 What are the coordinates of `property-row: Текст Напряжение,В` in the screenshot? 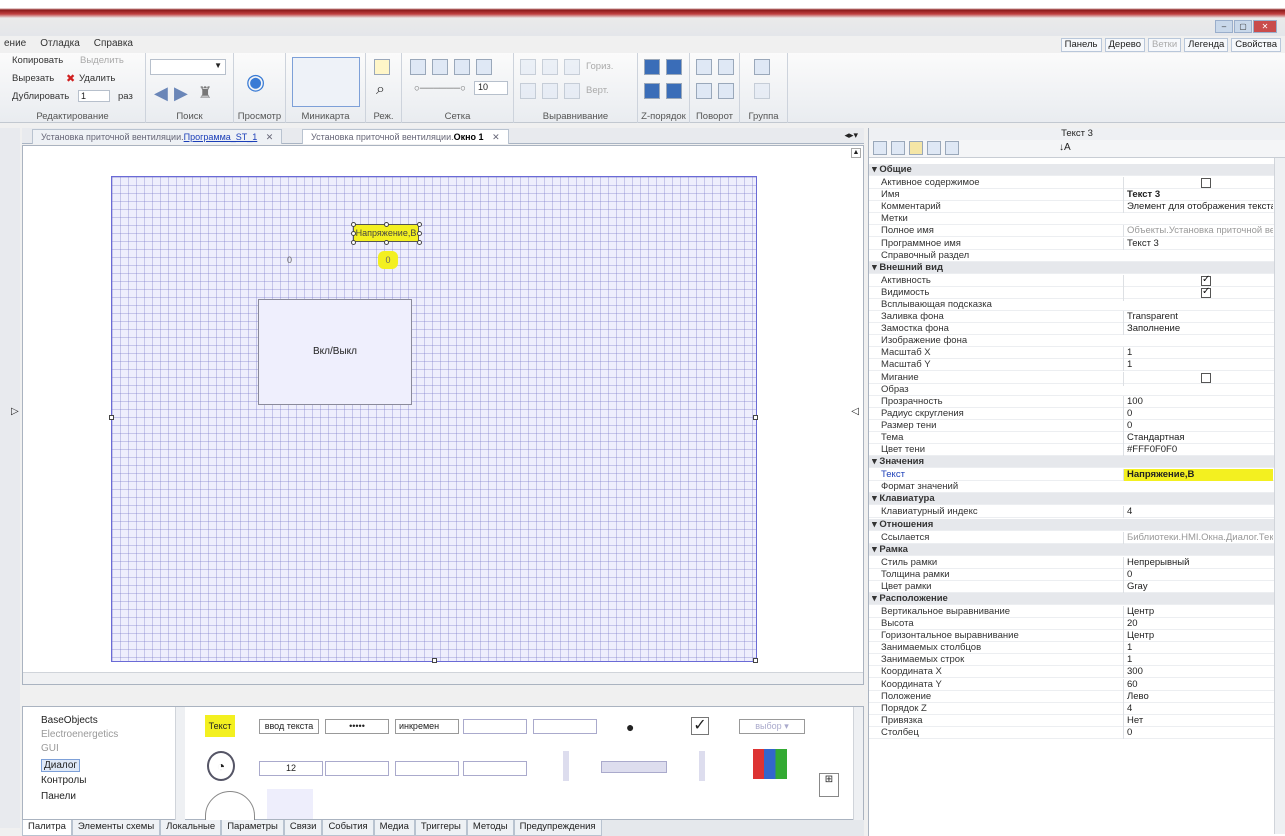 It's located at (1071, 475).